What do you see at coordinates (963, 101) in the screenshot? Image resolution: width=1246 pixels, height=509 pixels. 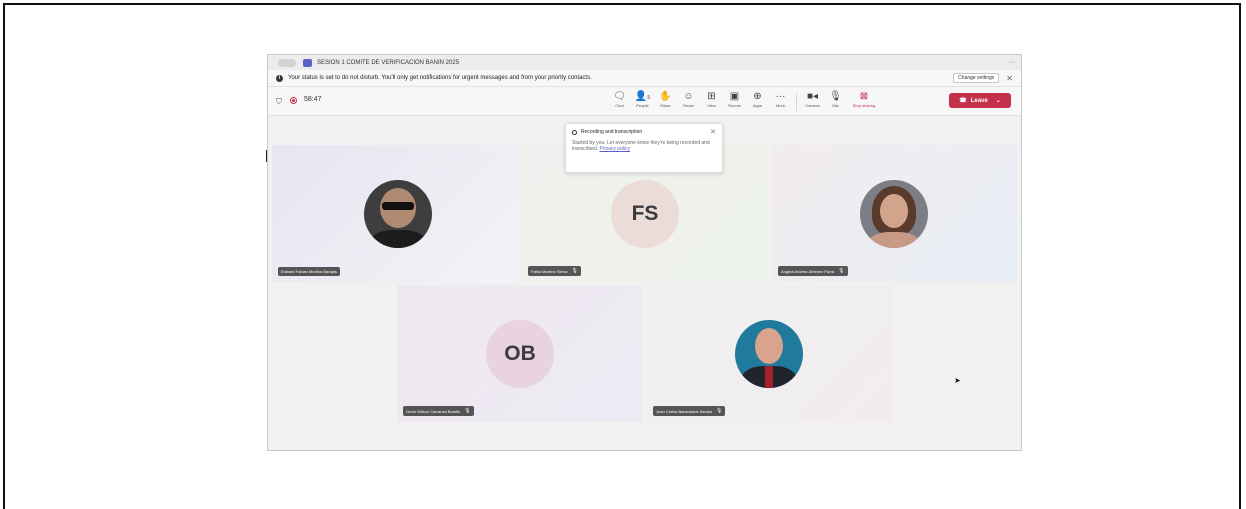 I see `phone-icon: ☎` at bounding box center [963, 101].